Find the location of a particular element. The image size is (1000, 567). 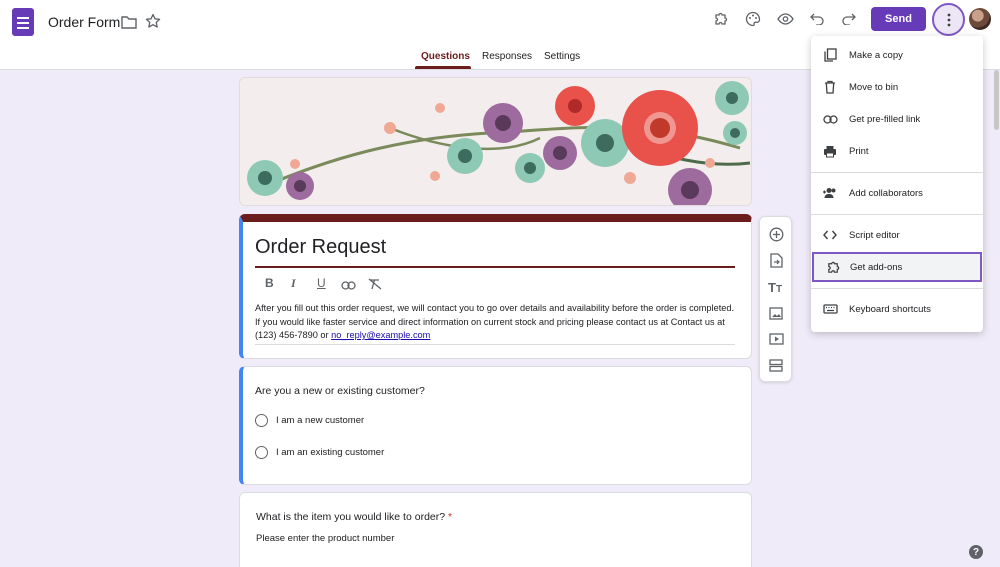

active-tab-indicator is located at coordinates (443, 67).